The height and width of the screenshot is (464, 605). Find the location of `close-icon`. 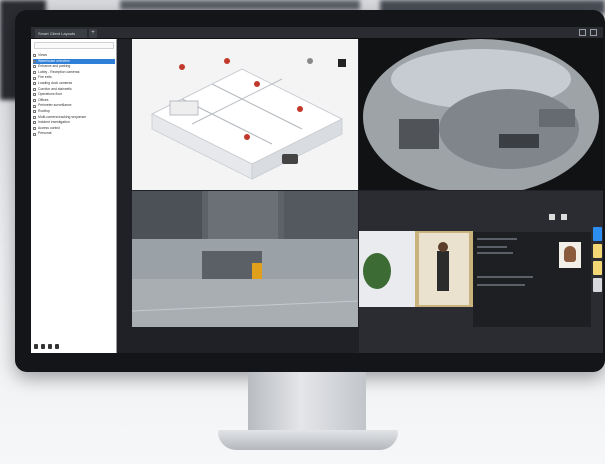

close-icon is located at coordinates (593, 32).